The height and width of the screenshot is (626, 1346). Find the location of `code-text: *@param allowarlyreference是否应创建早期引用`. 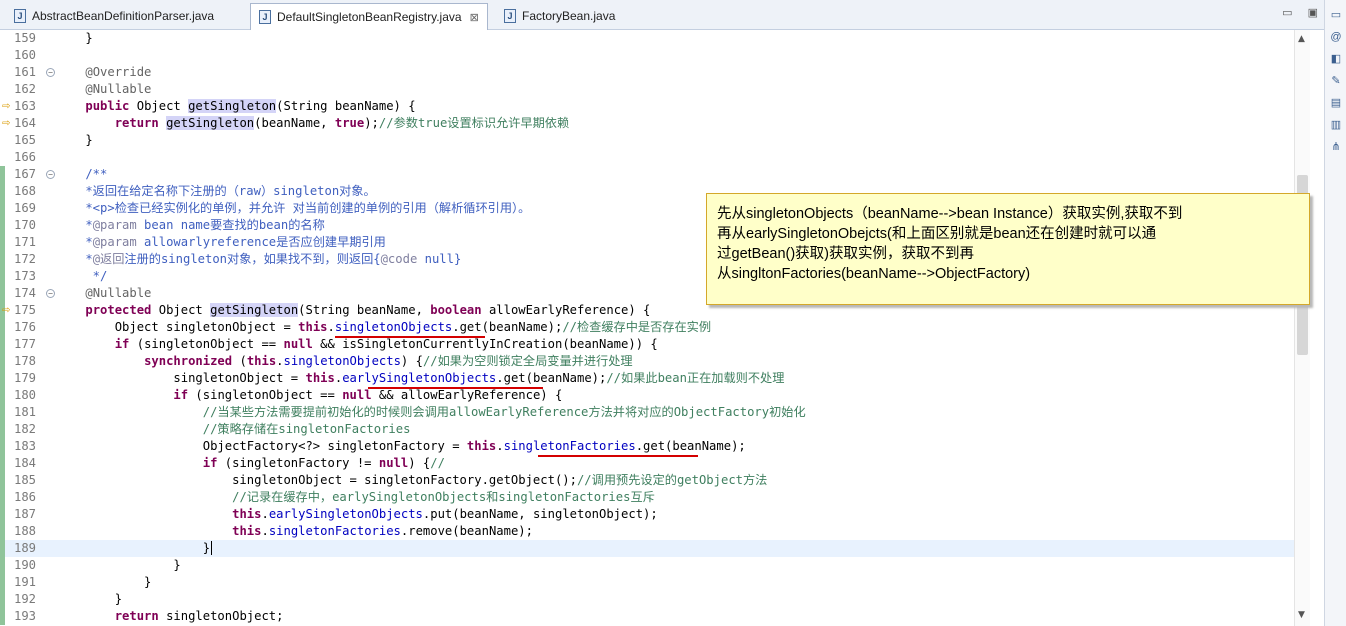

code-text: *@param allowarlyreference是否应创建早期引用 is located at coordinates (220, 242).